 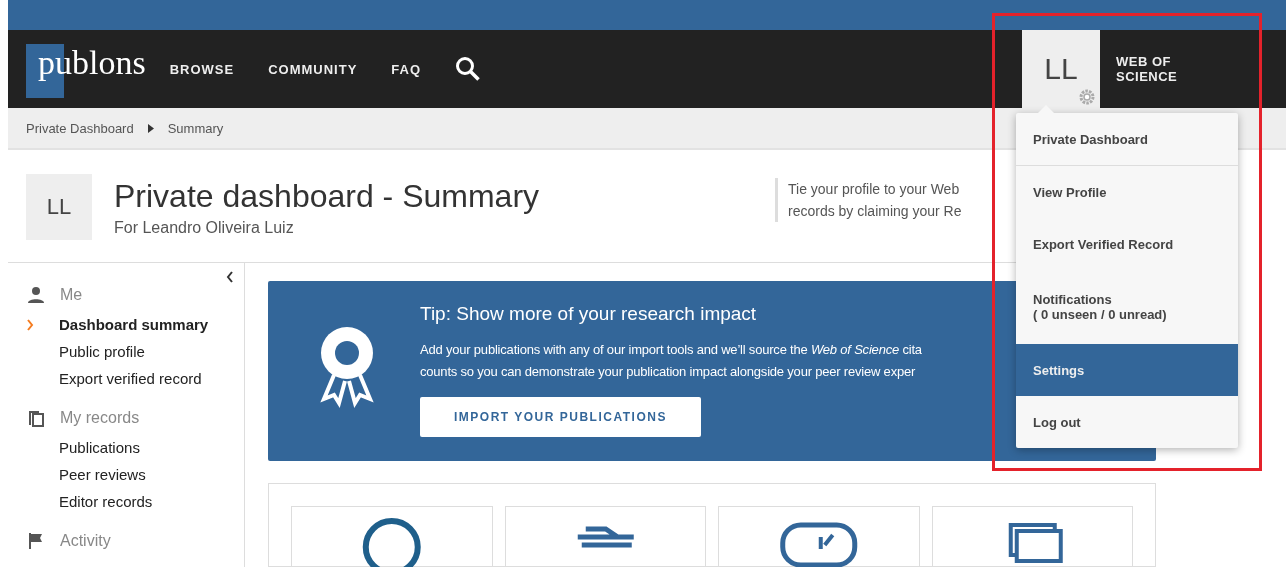 What do you see at coordinates (36, 418) in the screenshot?
I see `copy-icon` at bounding box center [36, 418].